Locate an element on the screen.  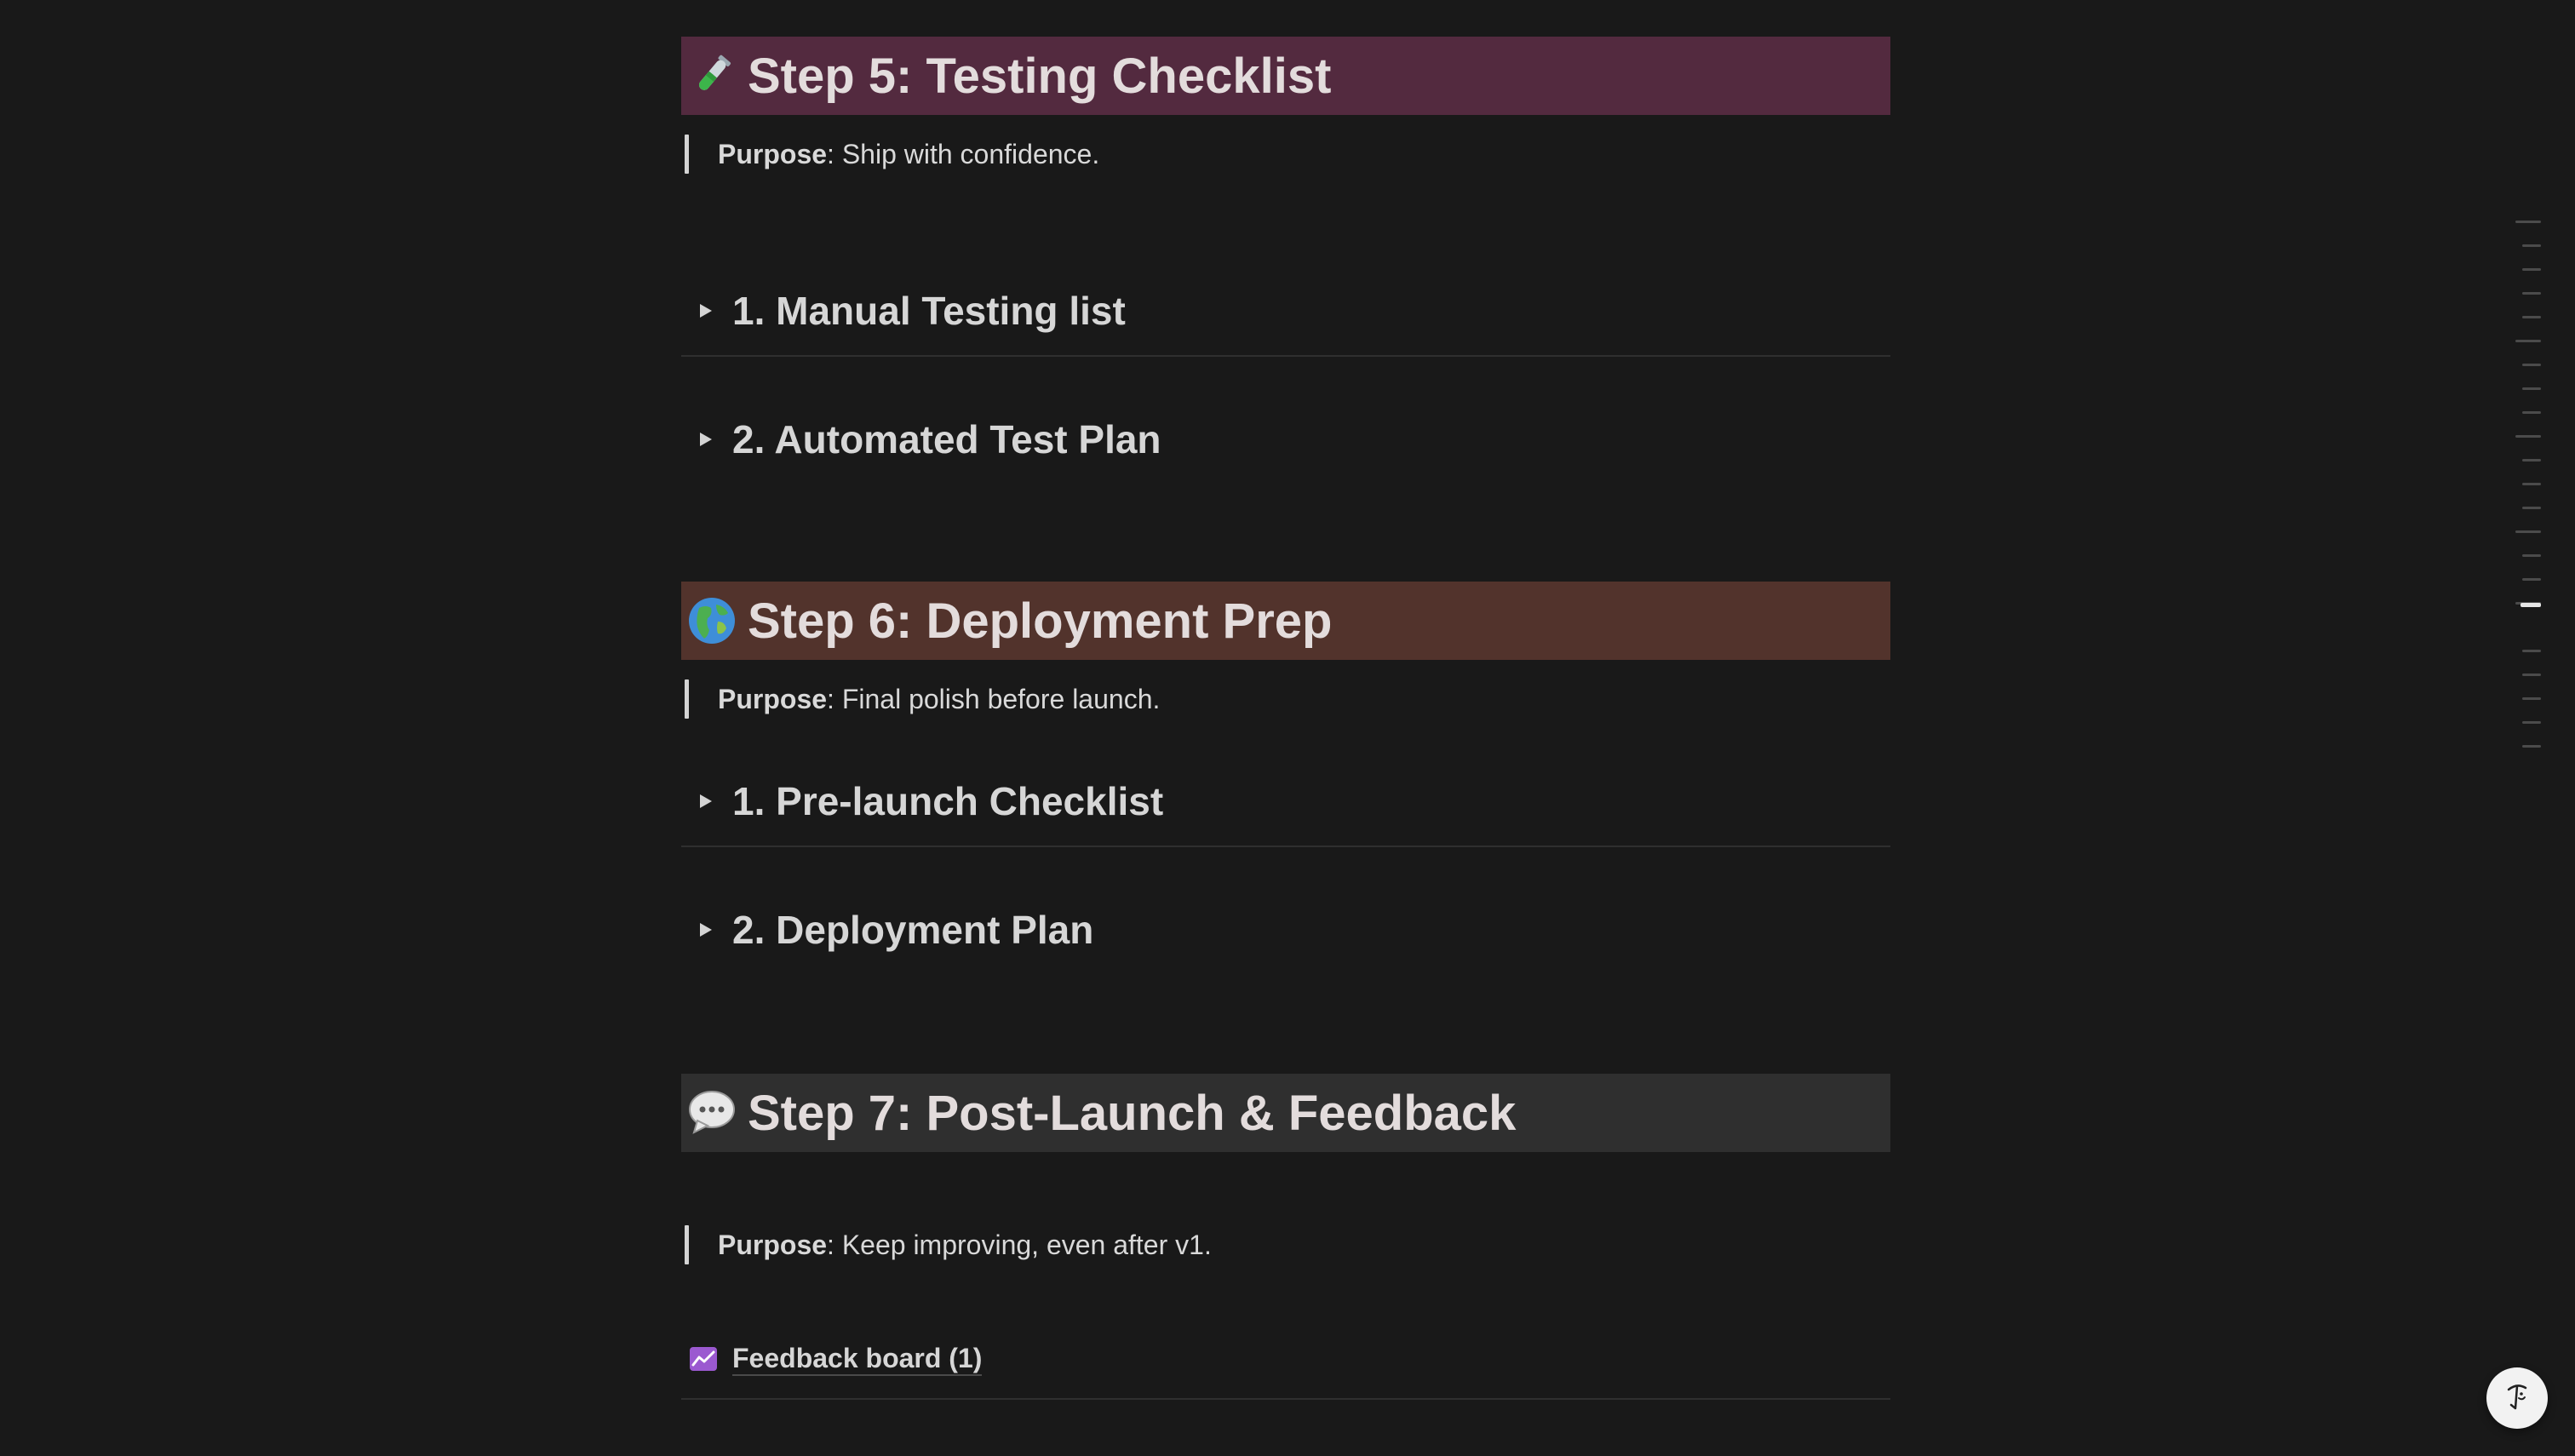
step6-heading: Step 6: Deployment Prep is located at coordinates (1285, 621).